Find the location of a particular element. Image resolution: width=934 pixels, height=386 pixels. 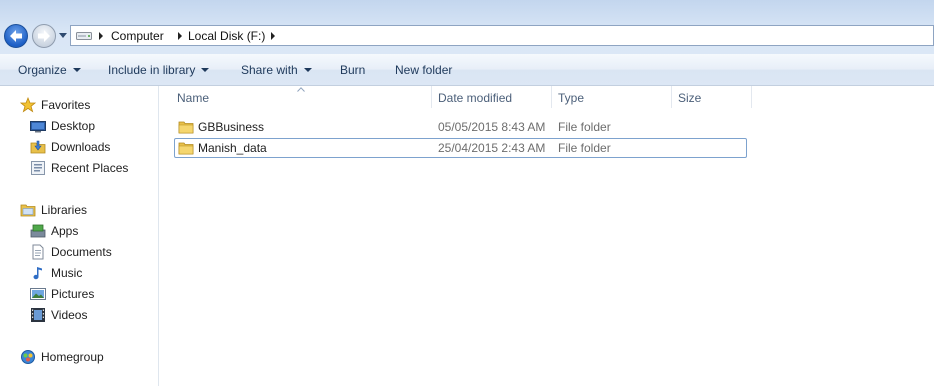

address-bar-area: Computer Local Disk (F:) is located at coordinates (467, 27).